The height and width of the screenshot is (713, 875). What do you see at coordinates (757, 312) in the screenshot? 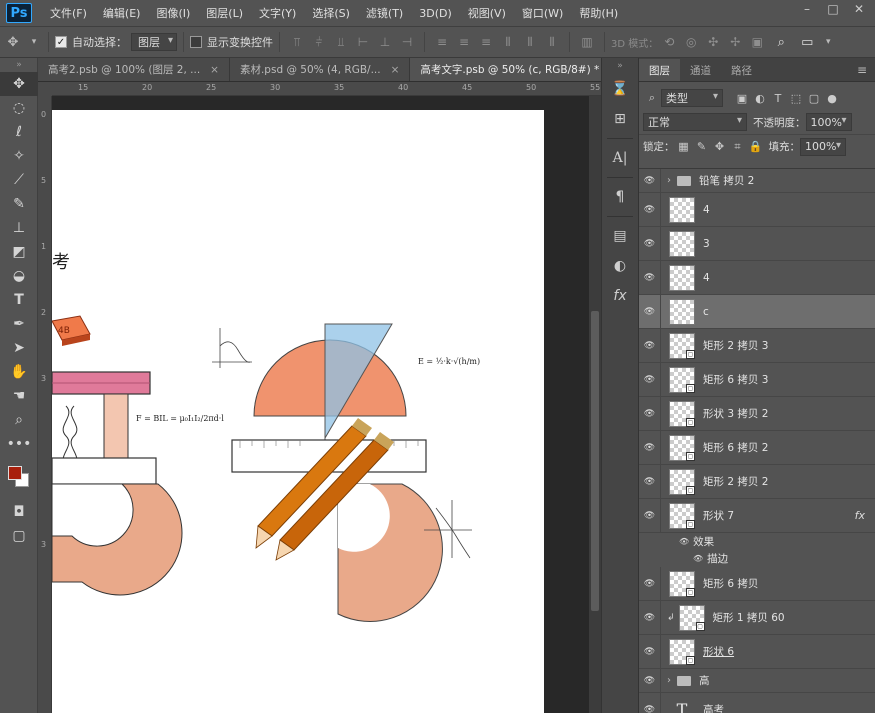
I see `layer-row: 👁 c` at bounding box center [757, 312].